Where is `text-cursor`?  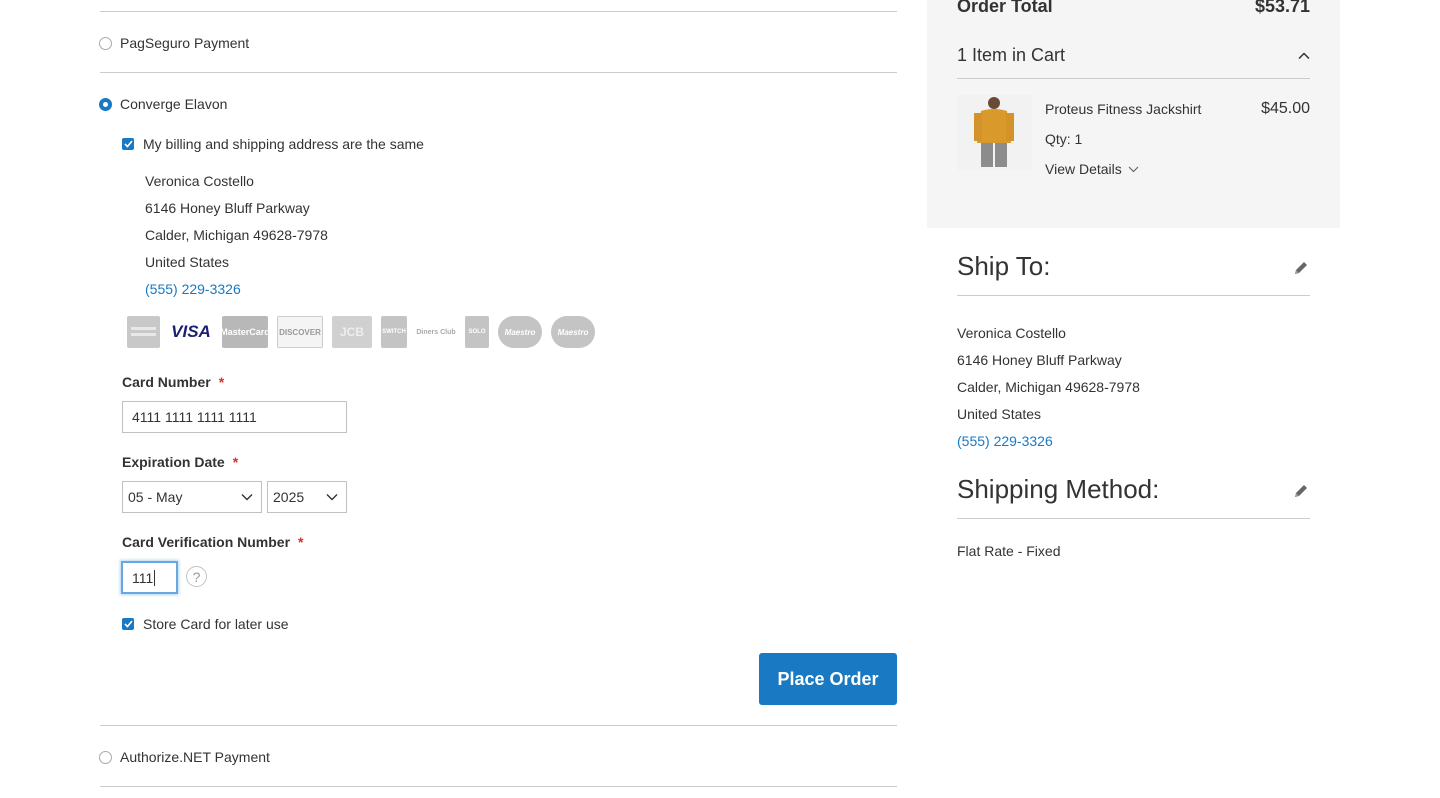
text-cursor is located at coordinates (155, 577).